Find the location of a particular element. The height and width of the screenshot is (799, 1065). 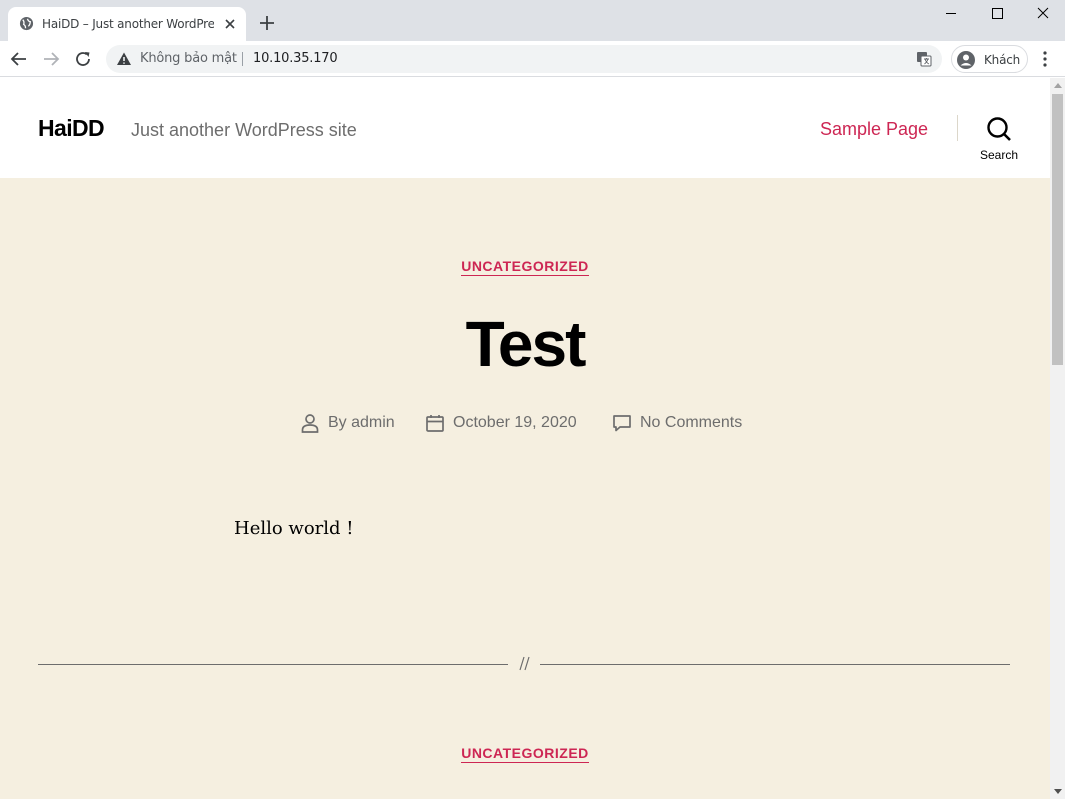

address-bar: Không bảo mật 10.10.35.170 is located at coordinates (524, 59).